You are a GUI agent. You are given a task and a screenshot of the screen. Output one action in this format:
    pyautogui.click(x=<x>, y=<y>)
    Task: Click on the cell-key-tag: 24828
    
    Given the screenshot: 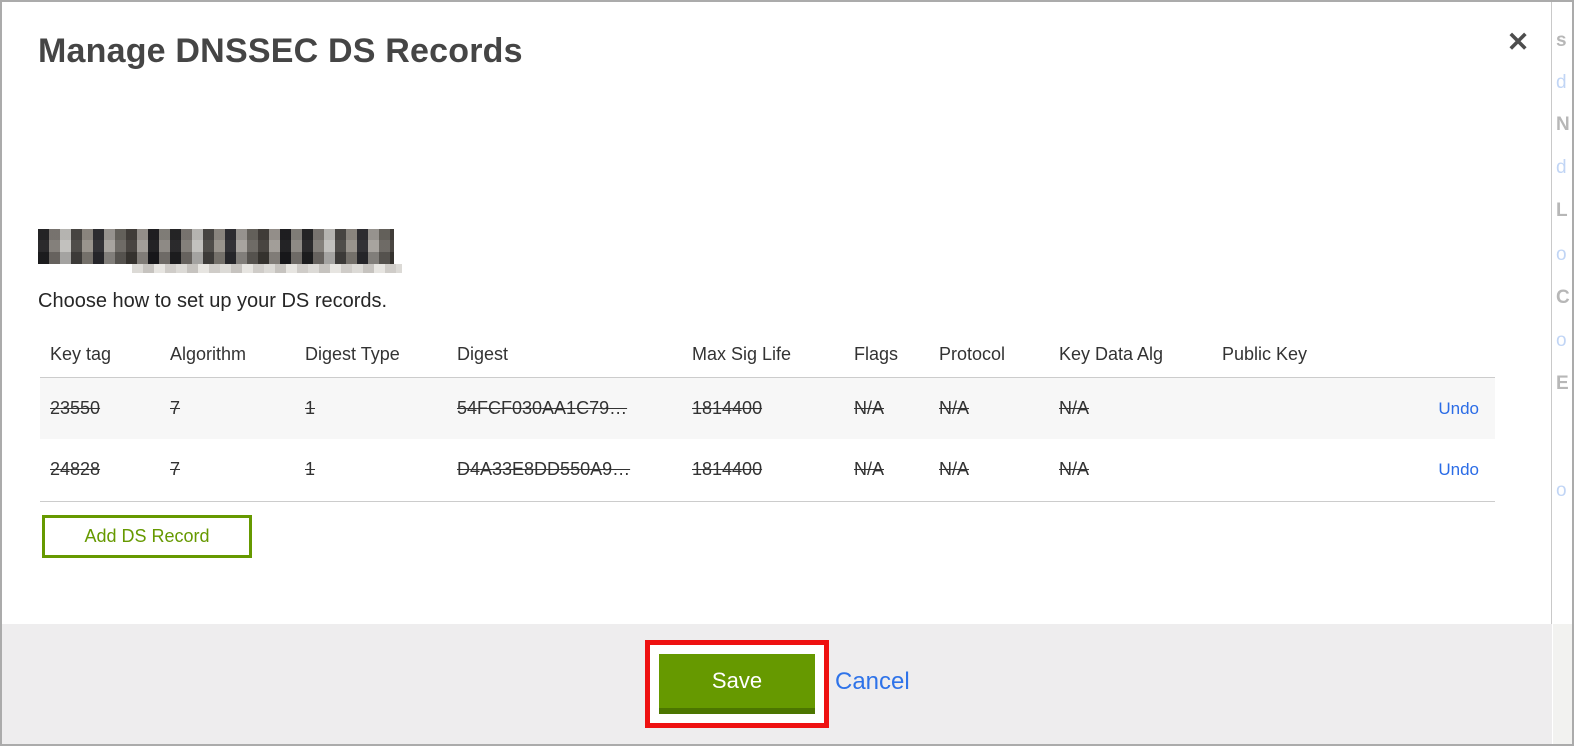 What is the action you would take?
    pyautogui.click(x=100, y=470)
    